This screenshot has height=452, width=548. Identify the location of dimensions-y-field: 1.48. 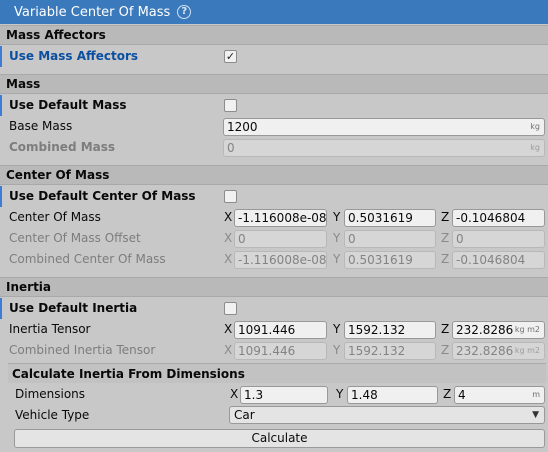
(392, 395).